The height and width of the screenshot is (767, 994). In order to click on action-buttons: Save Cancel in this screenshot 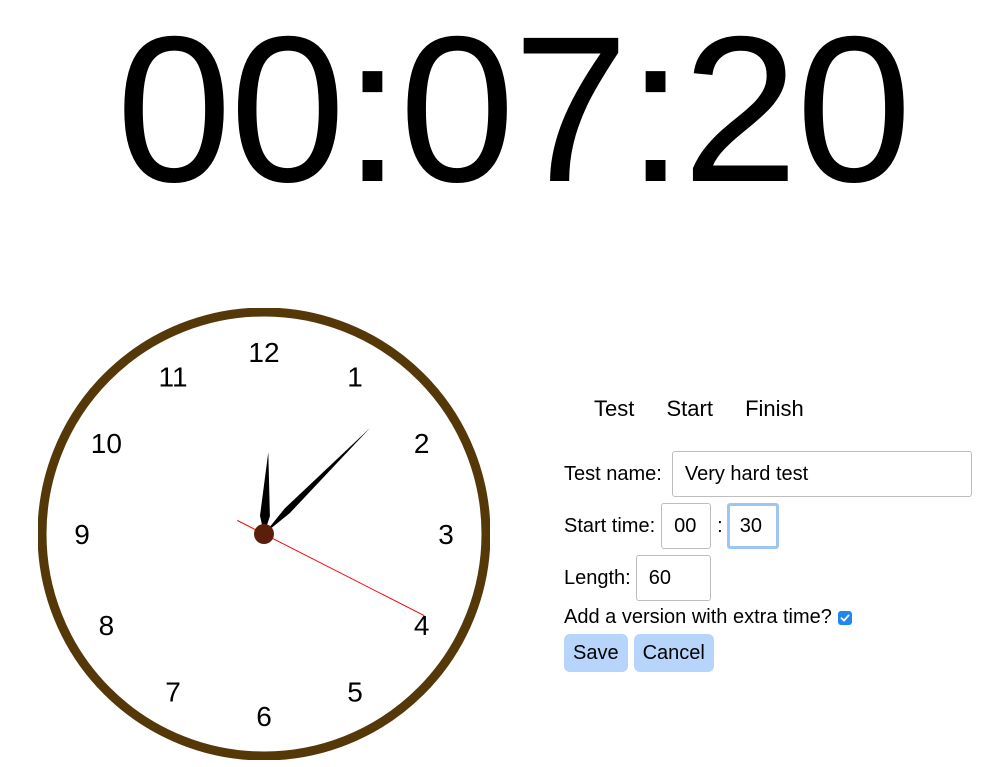, I will do `click(642, 653)`.